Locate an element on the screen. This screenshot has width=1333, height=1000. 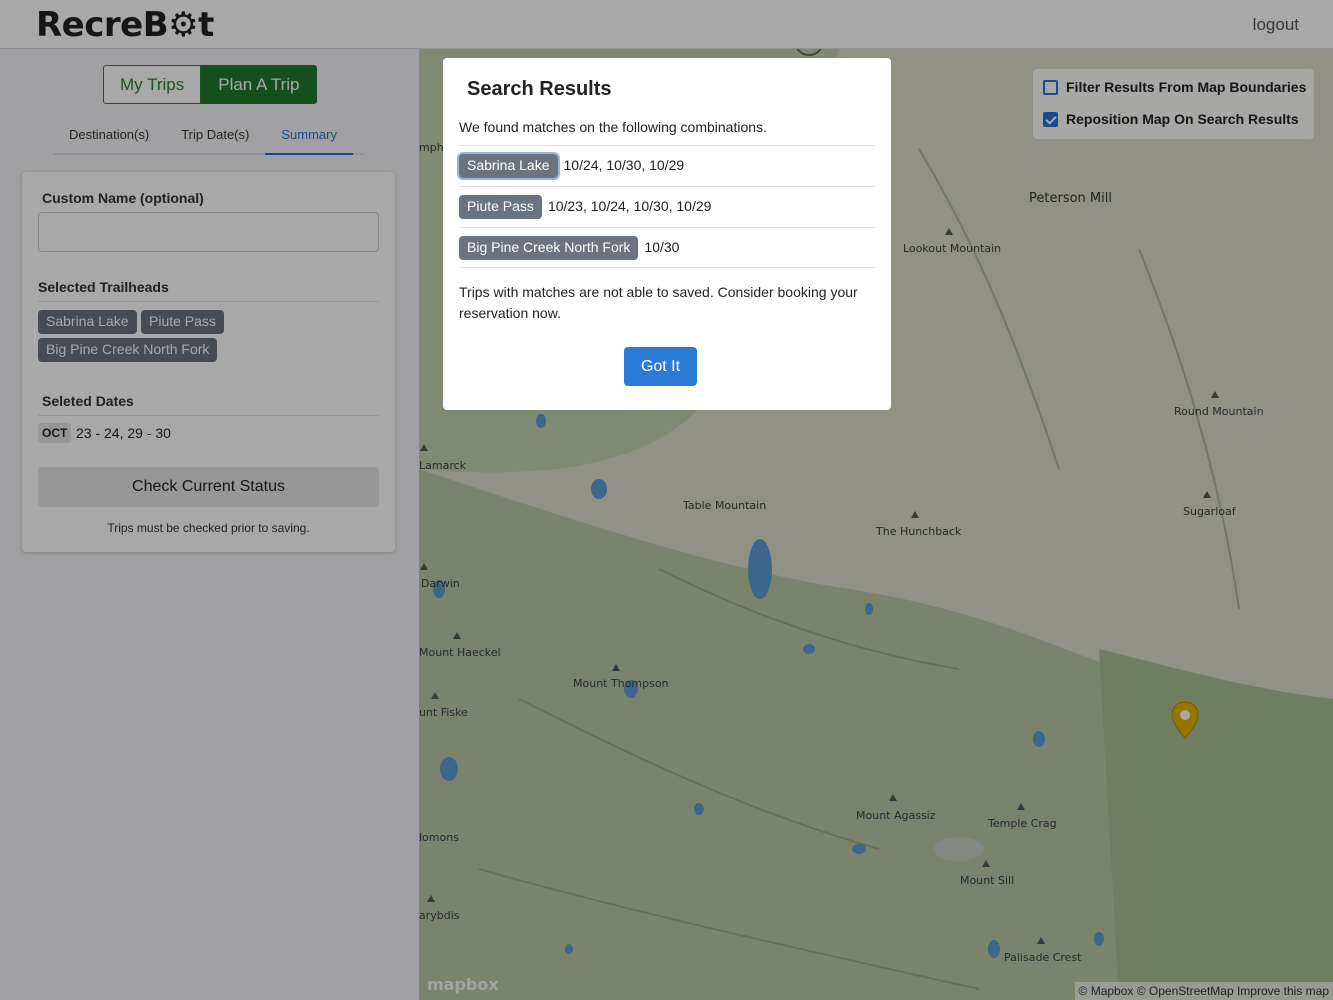
result-row: Sabrina Lake 10/24, 10/30, 10/29 is located at coordinates (666, 165).